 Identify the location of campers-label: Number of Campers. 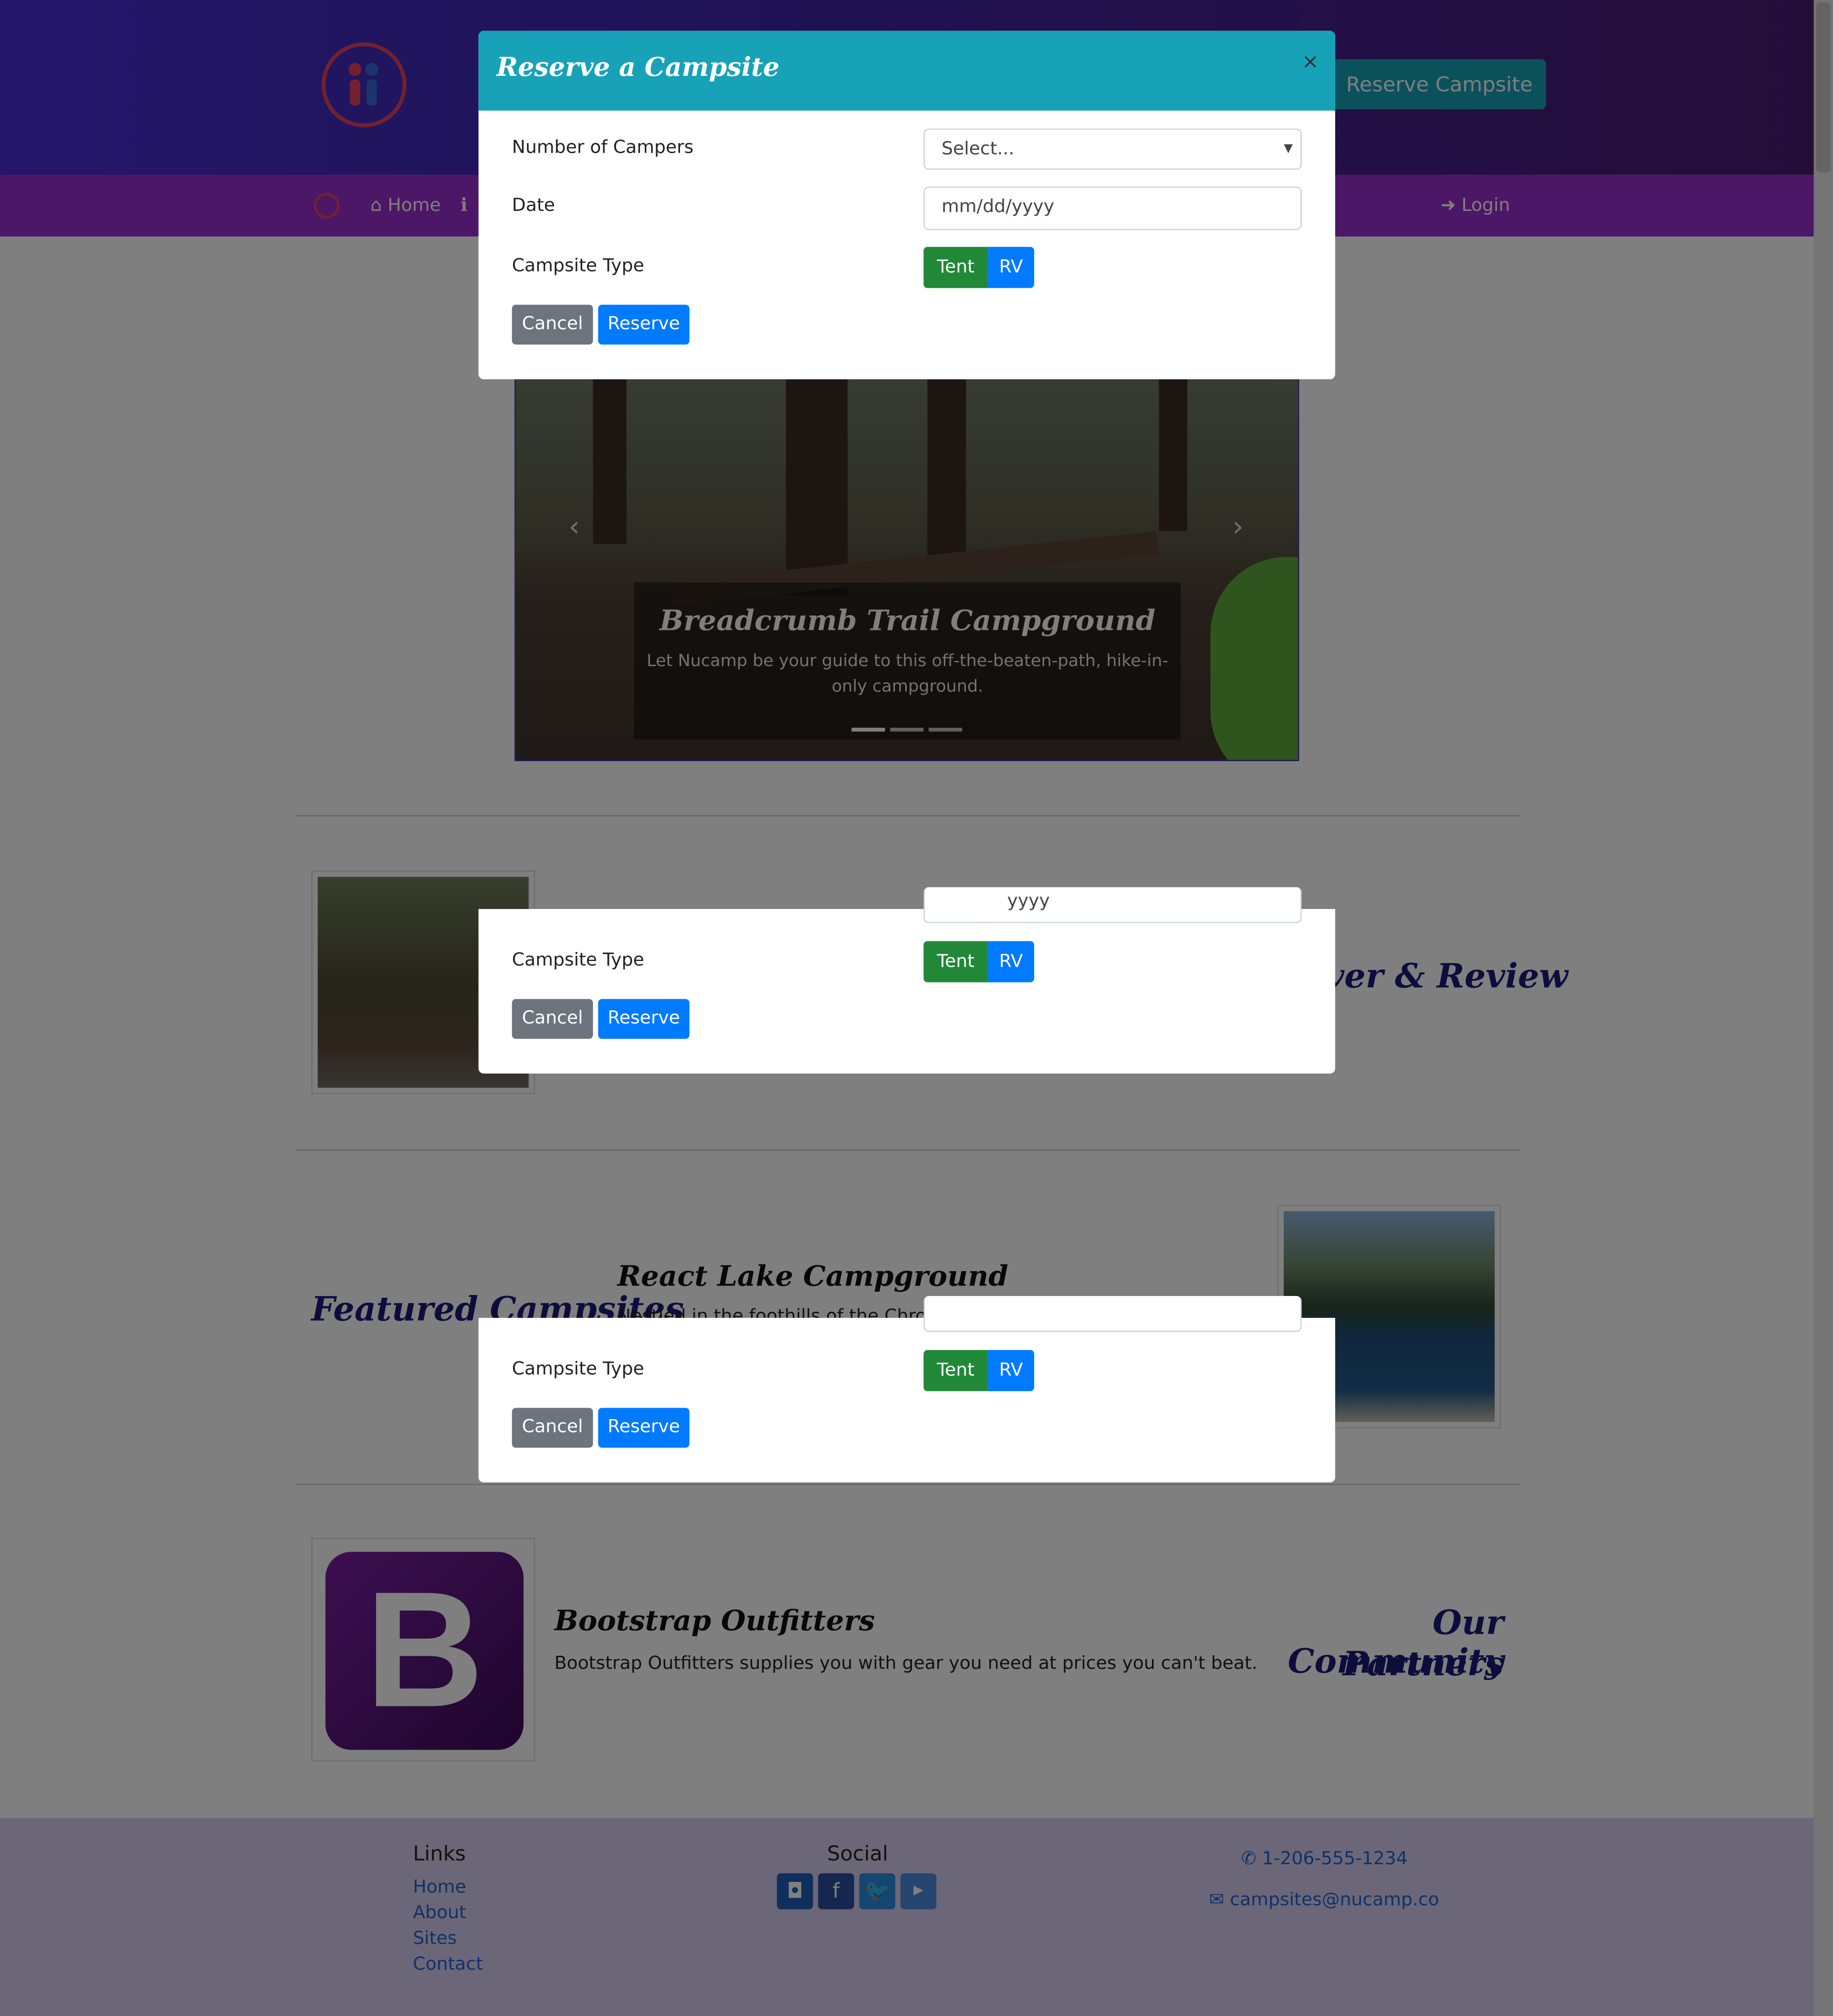
(603, 147).